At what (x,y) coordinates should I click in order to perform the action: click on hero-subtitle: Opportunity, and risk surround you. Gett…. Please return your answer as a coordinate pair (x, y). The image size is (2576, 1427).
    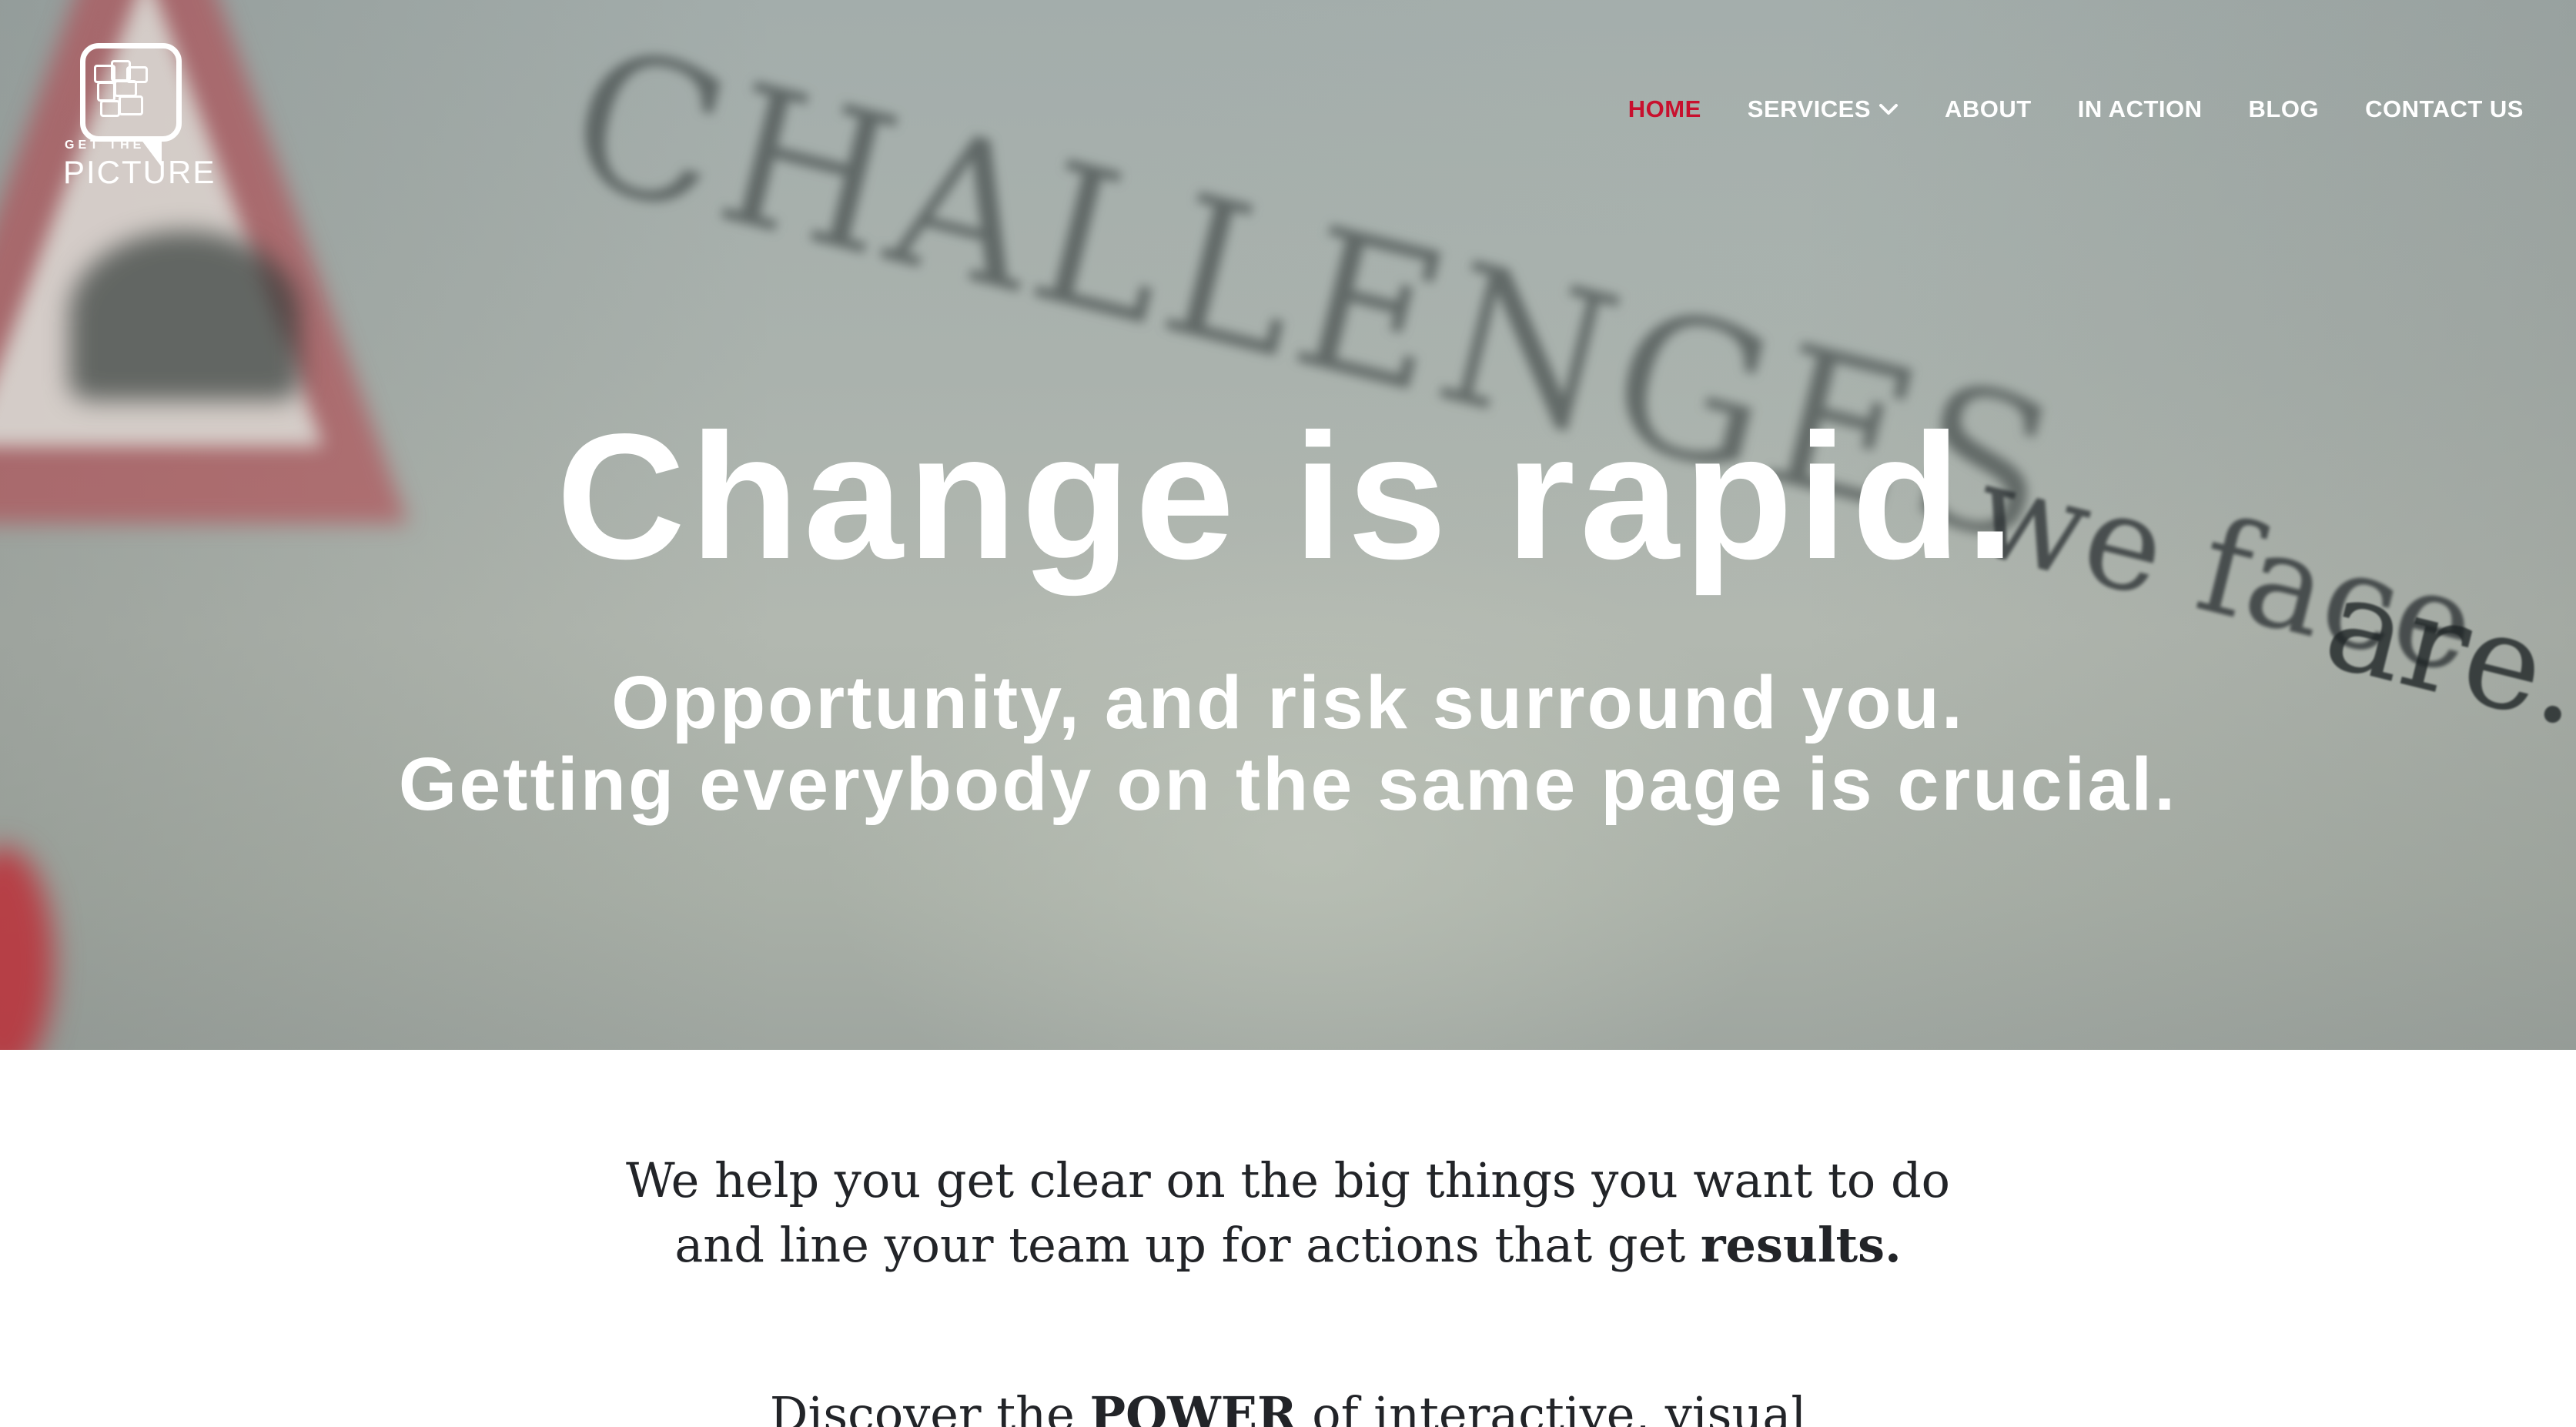
    Looking at the image, I should click on (1288, 743).